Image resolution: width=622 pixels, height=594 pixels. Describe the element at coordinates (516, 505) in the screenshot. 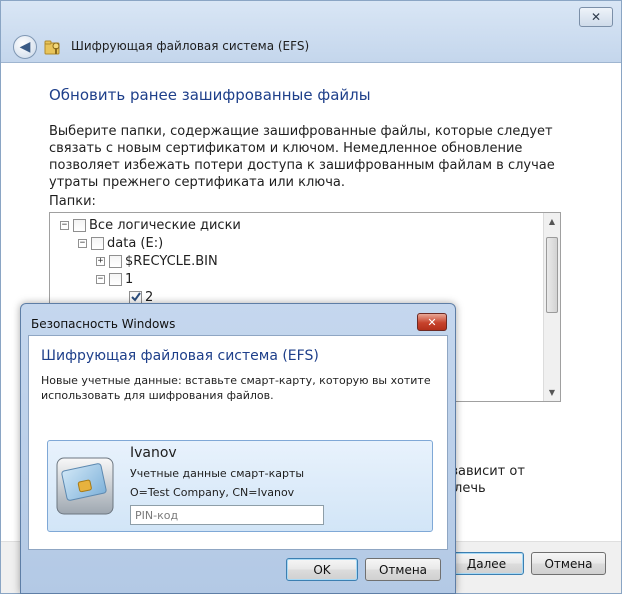

I see `partial-line: ны.` at that location.